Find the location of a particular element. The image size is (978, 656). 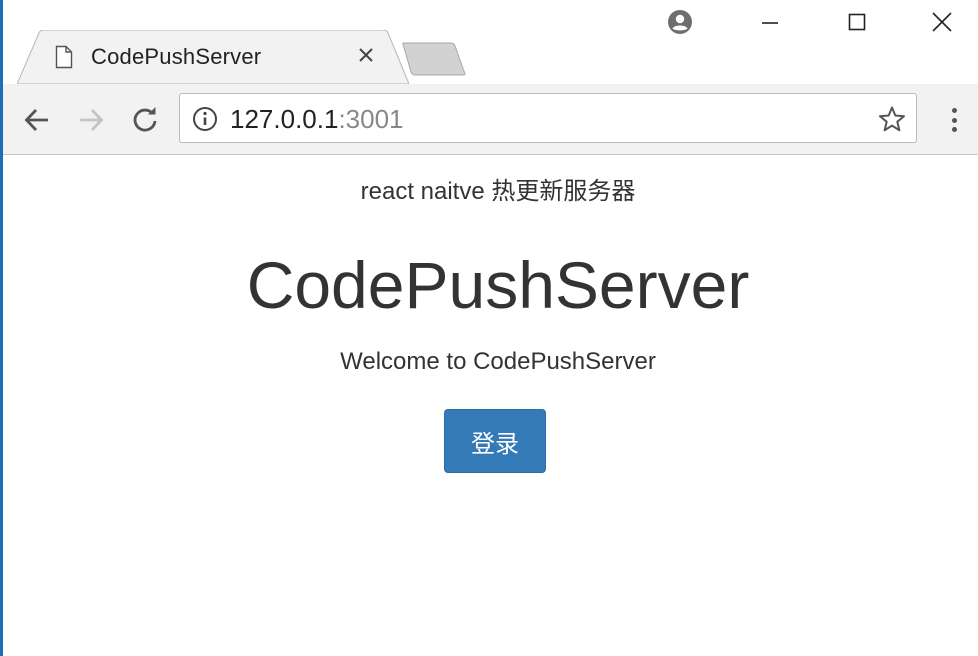

browser-toolbar: 127.0.0.1:3001 is located at coordinates (490, 119).